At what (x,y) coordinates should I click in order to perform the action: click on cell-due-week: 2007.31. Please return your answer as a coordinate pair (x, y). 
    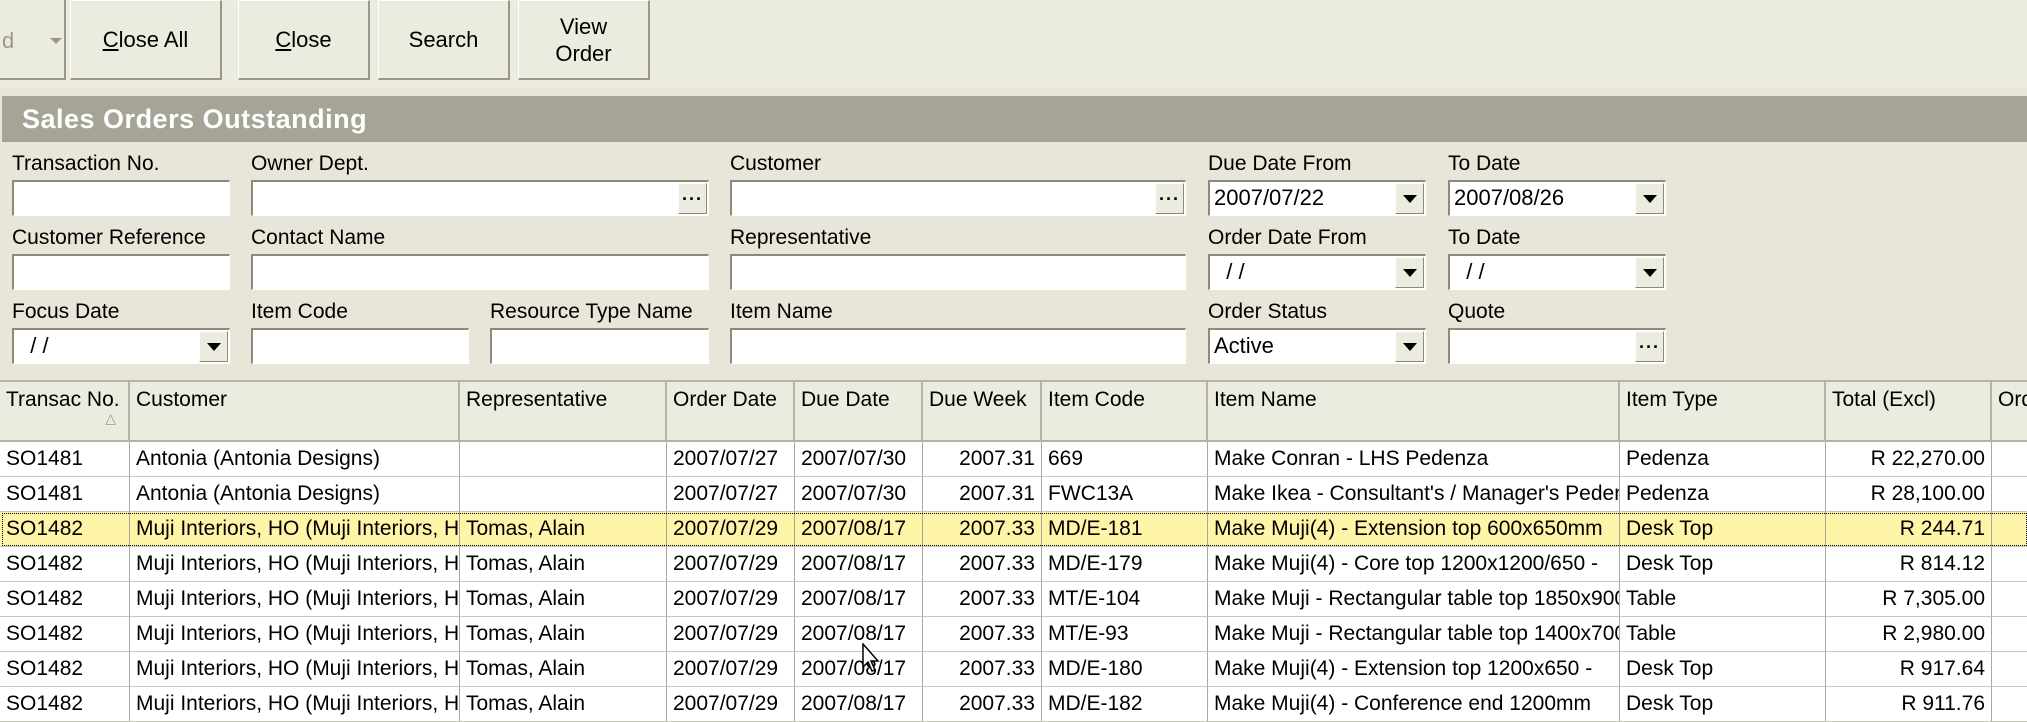
    Looking at the image, I should click on (982, 494).